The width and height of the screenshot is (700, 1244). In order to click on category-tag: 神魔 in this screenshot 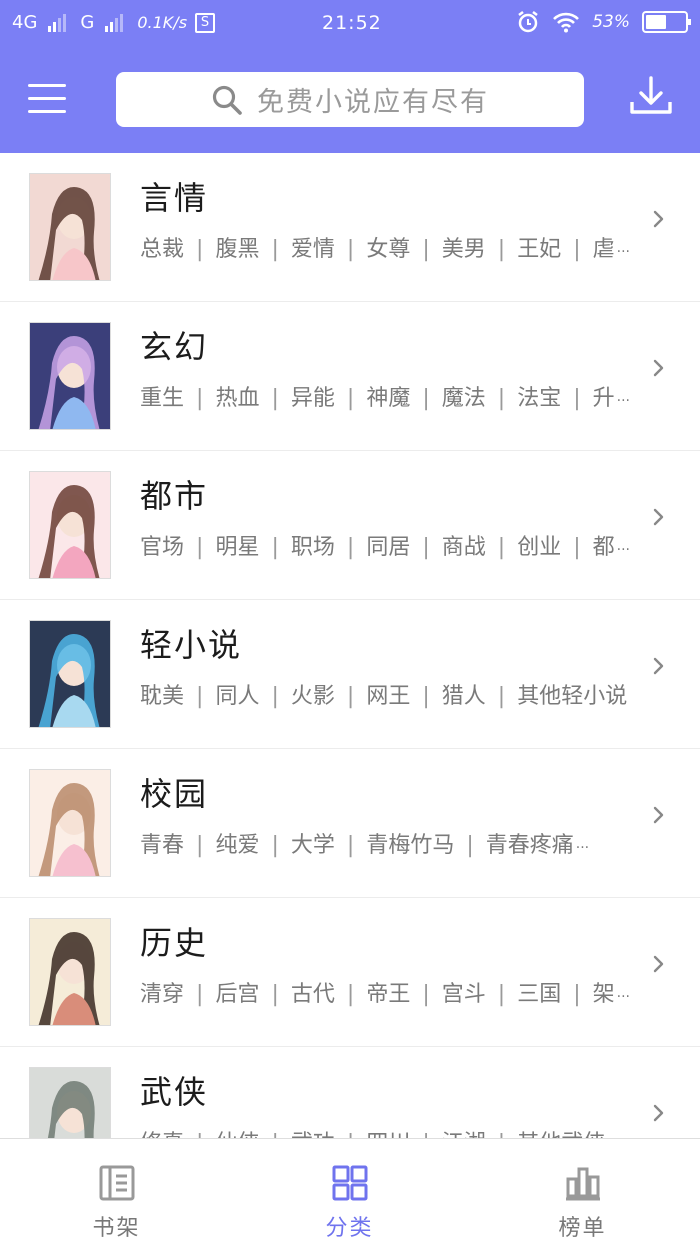, I will do `click(388, 396)`.